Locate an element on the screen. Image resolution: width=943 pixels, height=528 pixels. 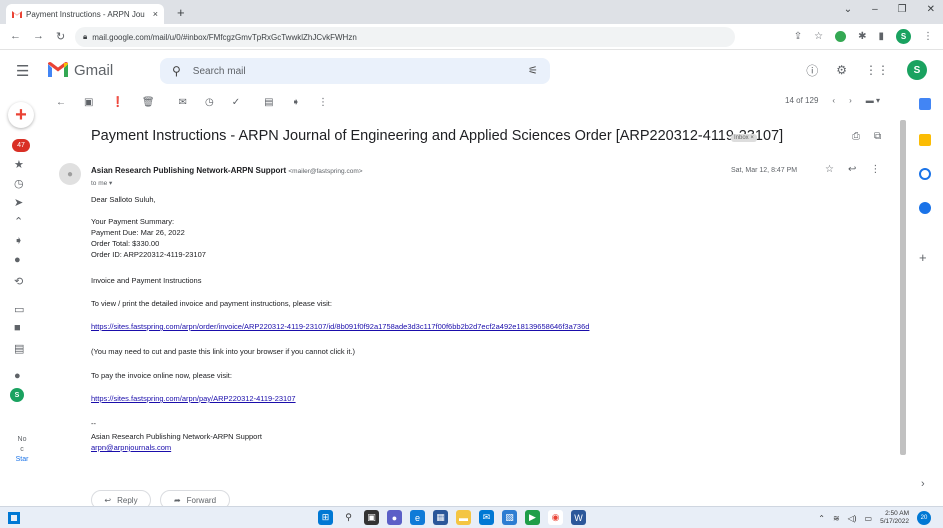
star-icon: ☆ is located at coordinates (829, 169).